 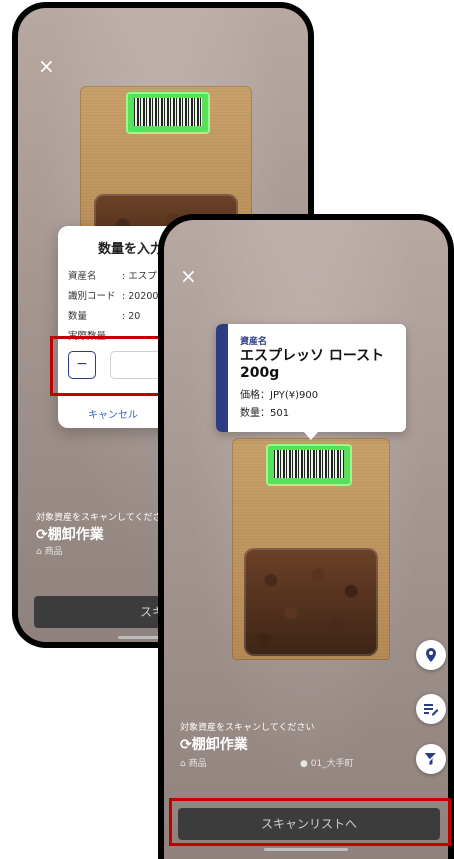 I want to click on dialog-row-code: 識別コード: 202000, so click(x=116, y=295).